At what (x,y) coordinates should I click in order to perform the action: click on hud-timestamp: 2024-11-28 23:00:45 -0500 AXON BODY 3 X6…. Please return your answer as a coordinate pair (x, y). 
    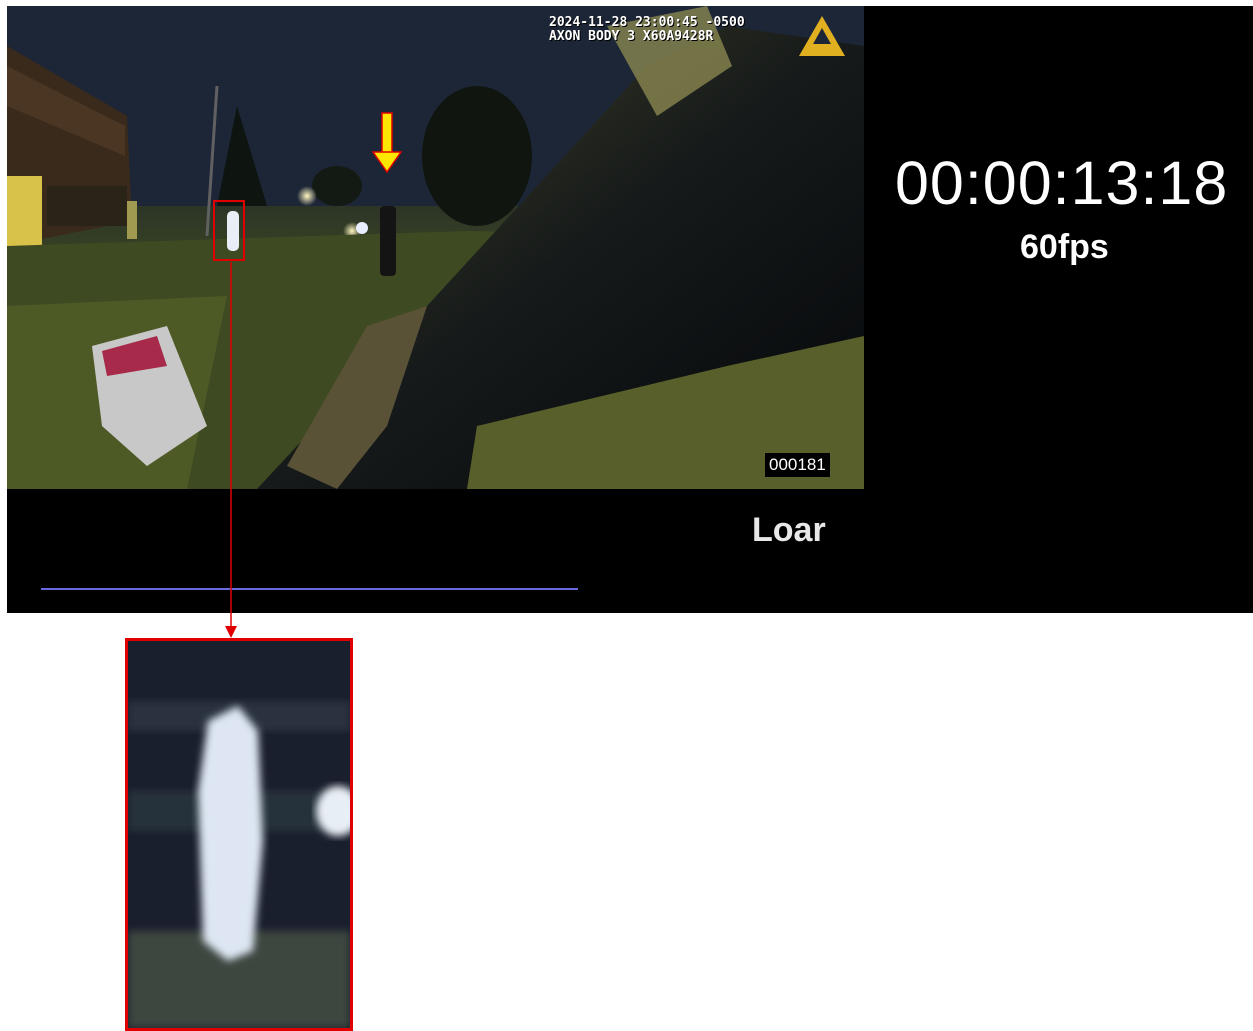
    Looking at the image, I should click on (647, 30).